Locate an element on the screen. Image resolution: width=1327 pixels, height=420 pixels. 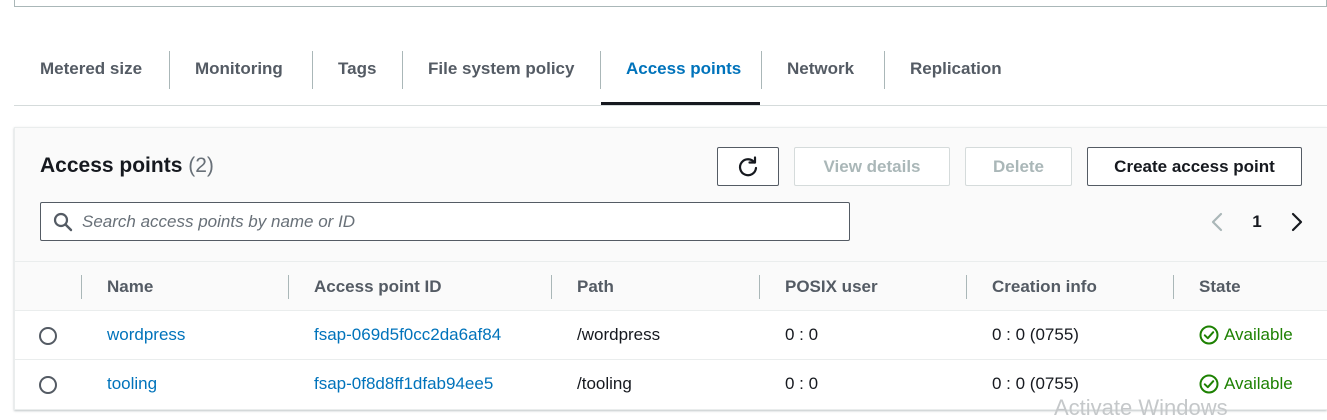
tab-label: Tags is located at coordinates (357, 68).